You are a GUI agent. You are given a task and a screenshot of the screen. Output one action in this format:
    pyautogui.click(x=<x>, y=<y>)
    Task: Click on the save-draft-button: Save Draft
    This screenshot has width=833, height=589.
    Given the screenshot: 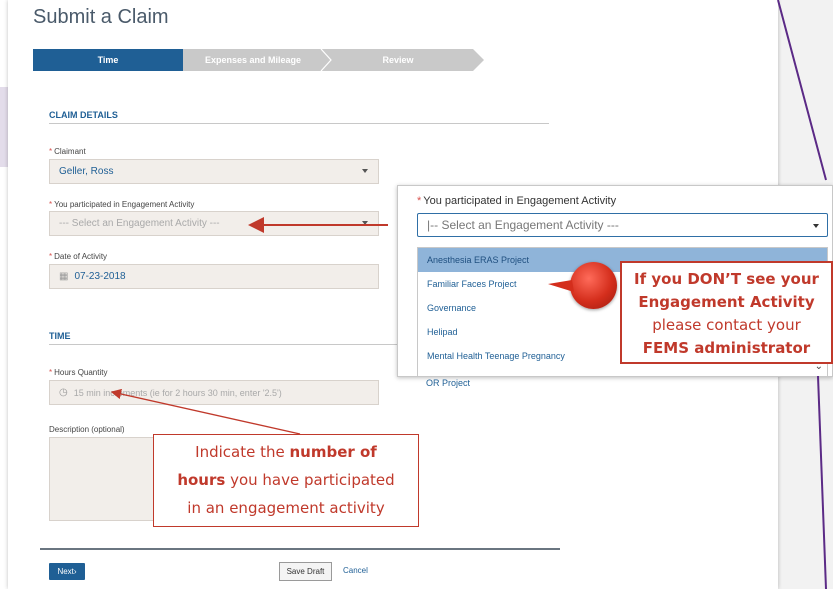 What is the action you would take?
    pyautogui.click(x=305, y=571)
    